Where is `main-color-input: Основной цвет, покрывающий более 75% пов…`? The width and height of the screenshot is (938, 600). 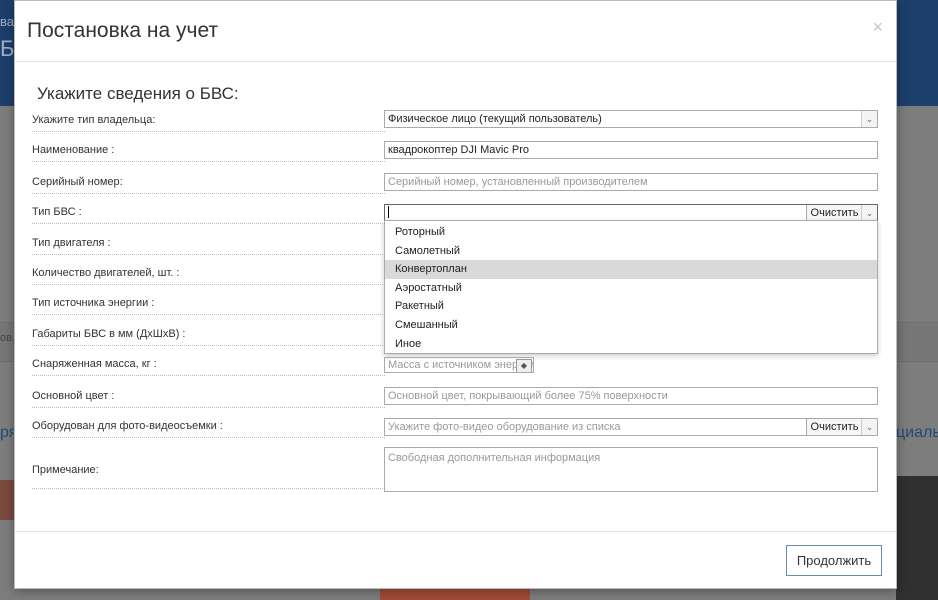
main-color-input: Основной цвет, покрывающий более 75% пов… is located at coordinates (631, 396).